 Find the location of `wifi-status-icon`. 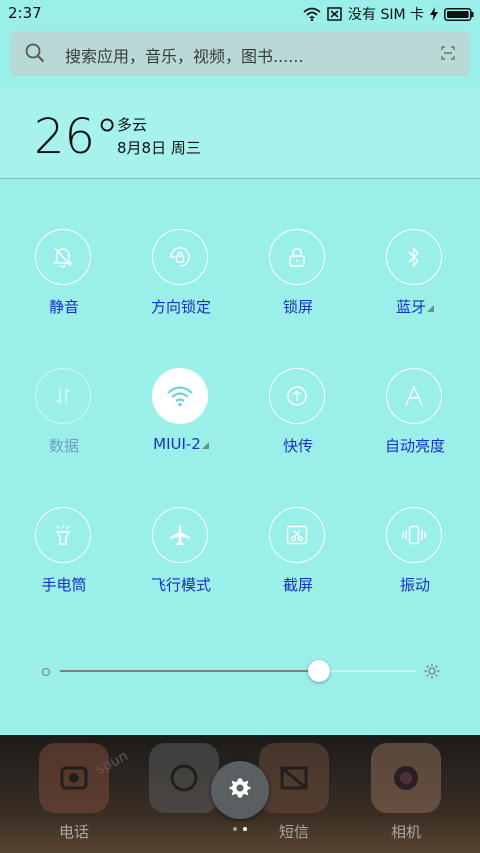

wifi-status-icon is located at coordinates (312, 14).